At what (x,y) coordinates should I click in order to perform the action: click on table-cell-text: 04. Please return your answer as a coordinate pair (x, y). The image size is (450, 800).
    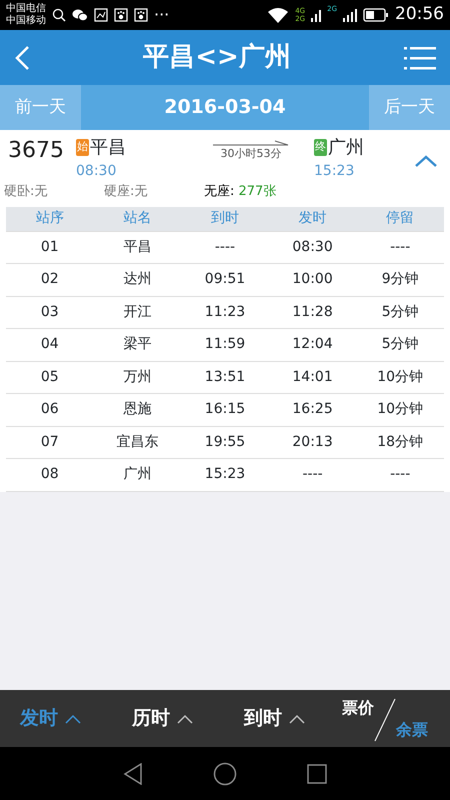
    Looking at the image, I should click on (50, 344).